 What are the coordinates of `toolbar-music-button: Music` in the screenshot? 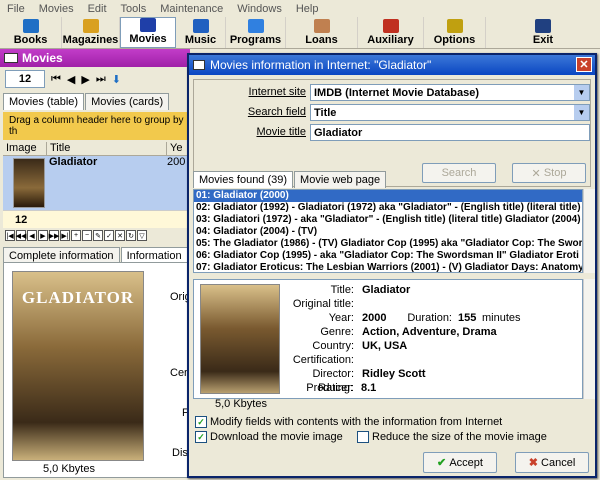 It's located at (201, 32).